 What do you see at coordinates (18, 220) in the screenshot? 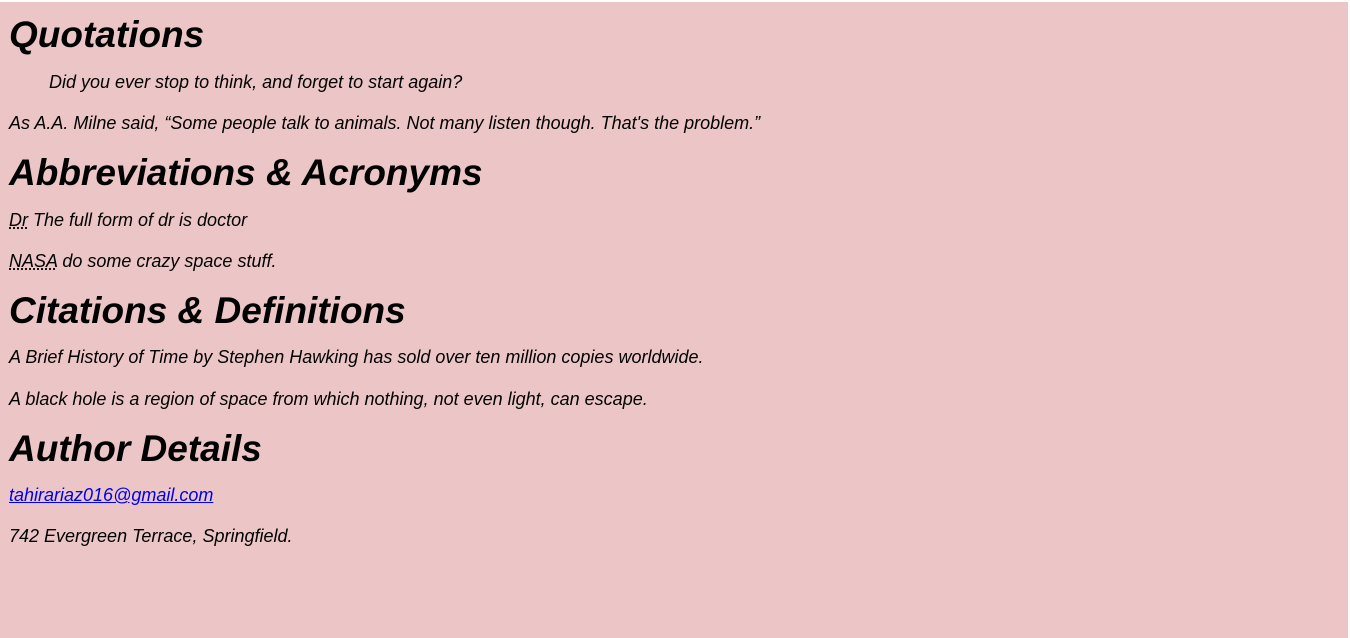
I see `abbr-dr: Dr` at bounding box center [18, 220].